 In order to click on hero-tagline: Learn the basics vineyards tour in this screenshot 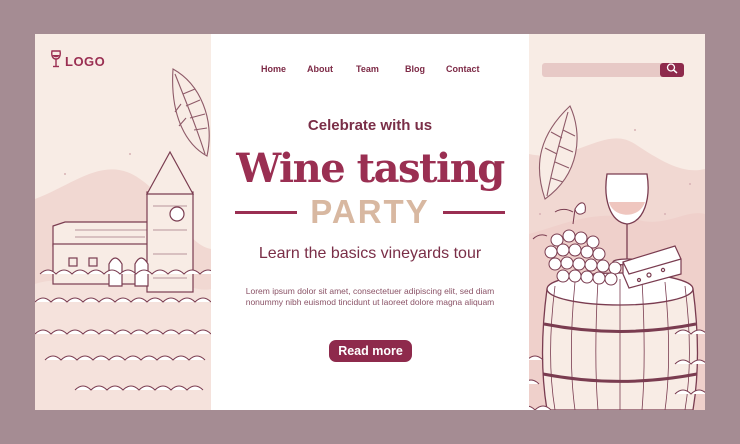, I will do `click(370, 253)`.